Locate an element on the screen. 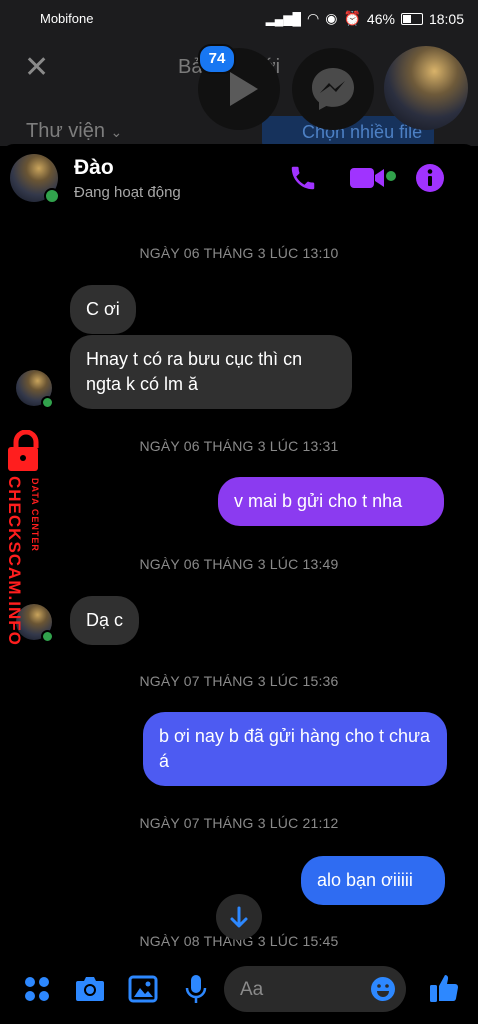 The height and width of the screenshot is (1024, 478). close-icon: ✕ is located at coordinates (36, 67).